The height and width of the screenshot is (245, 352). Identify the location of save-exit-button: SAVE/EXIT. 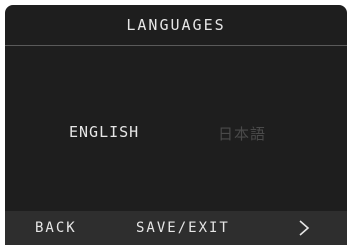
(183, 228).